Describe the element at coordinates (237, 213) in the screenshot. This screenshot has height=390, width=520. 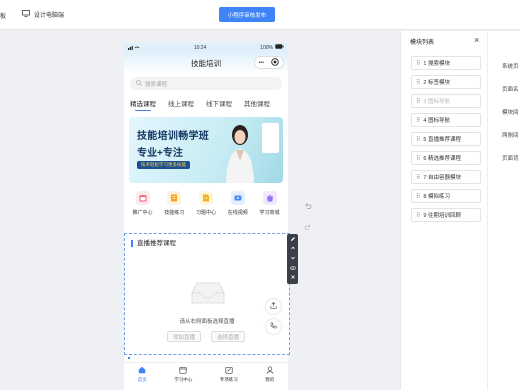
I see `icon-nav-label: 在线视频` at that location.